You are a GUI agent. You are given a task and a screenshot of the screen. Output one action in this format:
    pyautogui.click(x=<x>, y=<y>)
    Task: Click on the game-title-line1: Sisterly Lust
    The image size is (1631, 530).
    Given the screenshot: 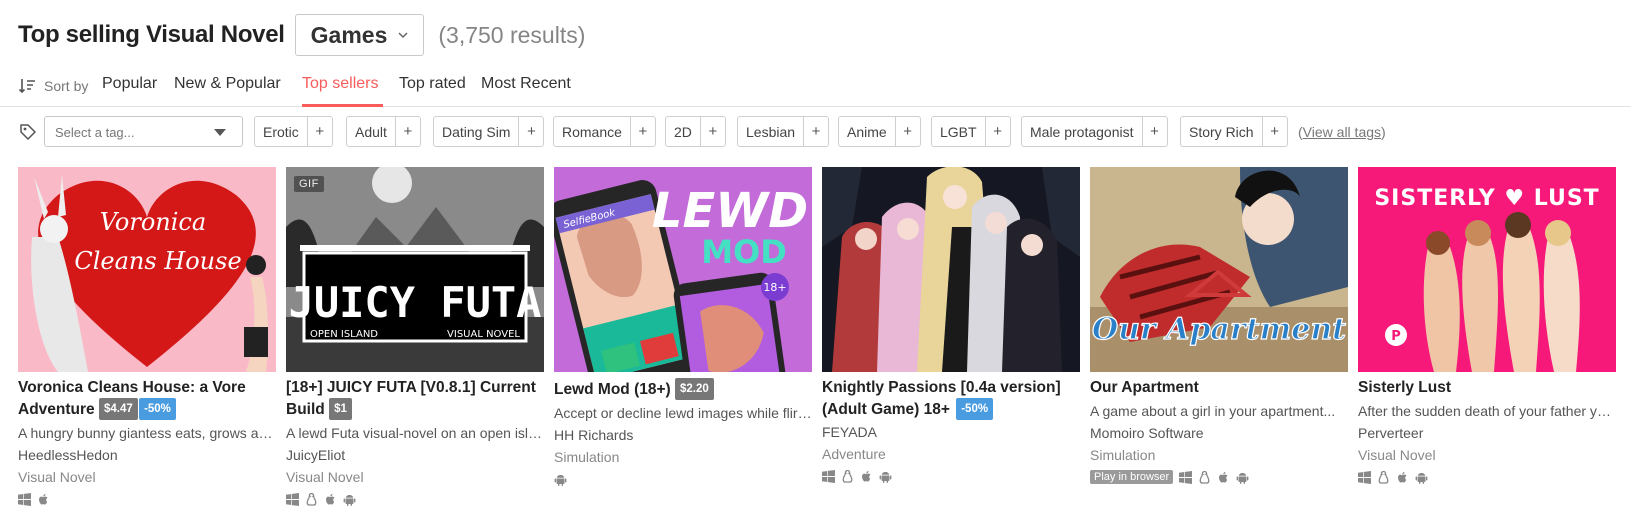 What is the action you would take?
    pyautogui.click(x=1405, y=387)
    